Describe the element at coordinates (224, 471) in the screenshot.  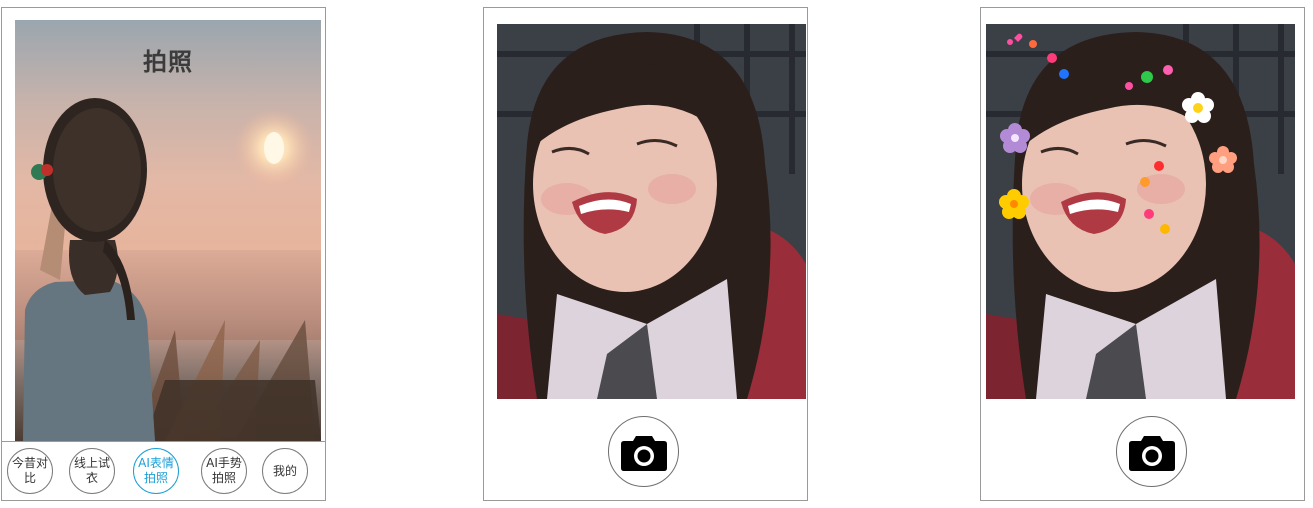
I see `nav-button-ai-gesture-photo: AI手势拍照` at that location.